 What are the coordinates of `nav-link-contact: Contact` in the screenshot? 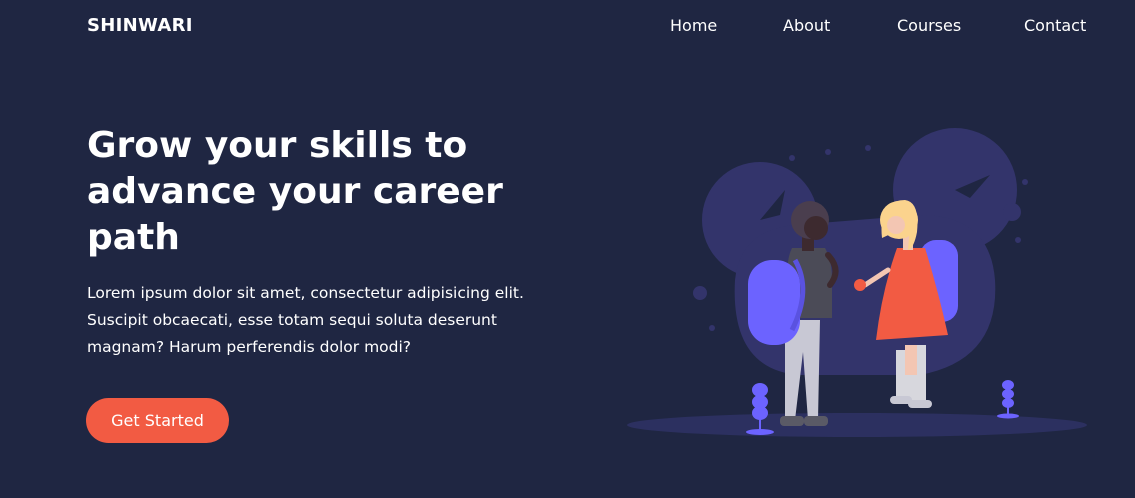 It's located at (1055, 25).